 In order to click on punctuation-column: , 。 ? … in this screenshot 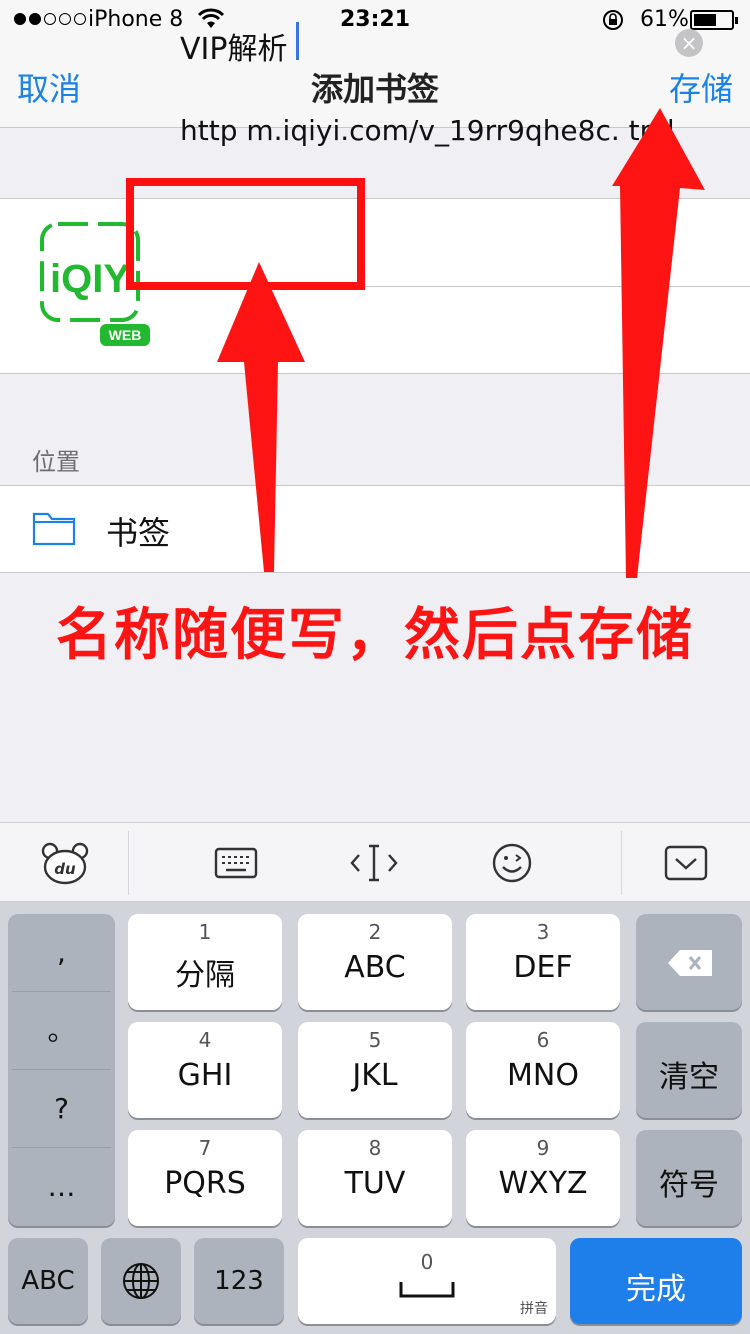, I will do `click(61, 1070)`.